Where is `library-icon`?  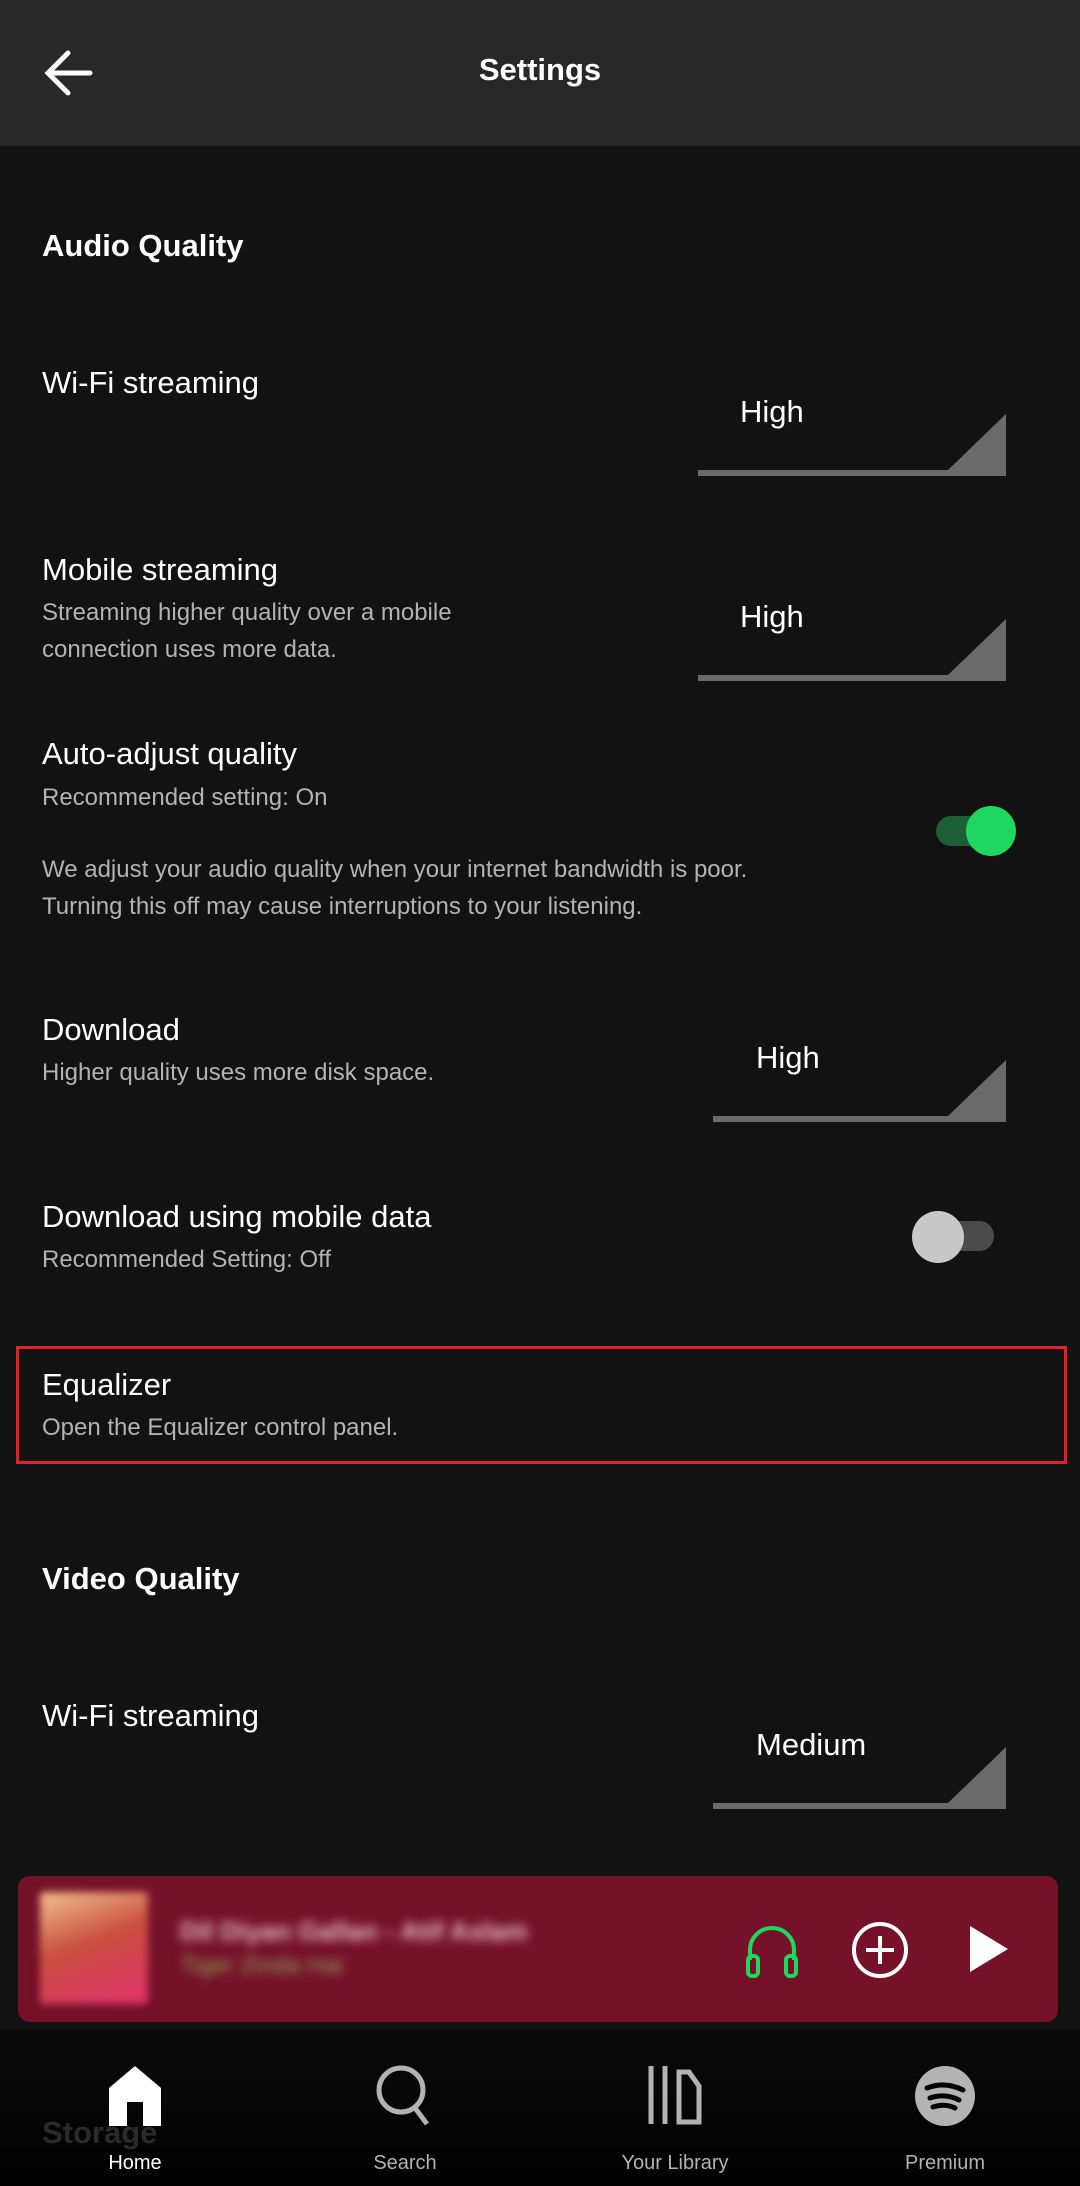
library-icon is located at coordinates (675, 2095).